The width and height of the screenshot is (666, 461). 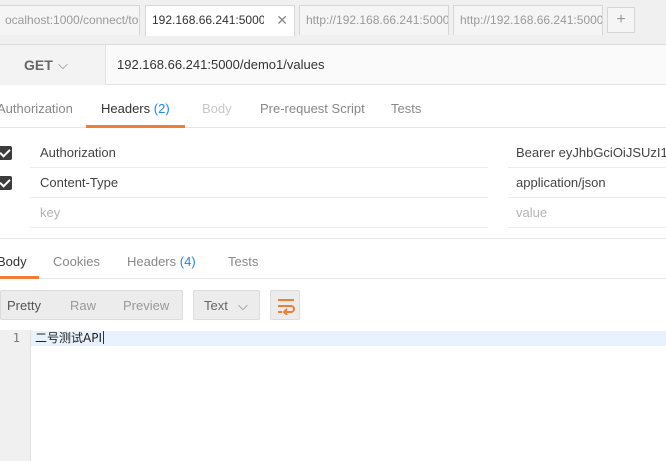 I want to click on close-icon: ✕, so click(x=282, y=20).